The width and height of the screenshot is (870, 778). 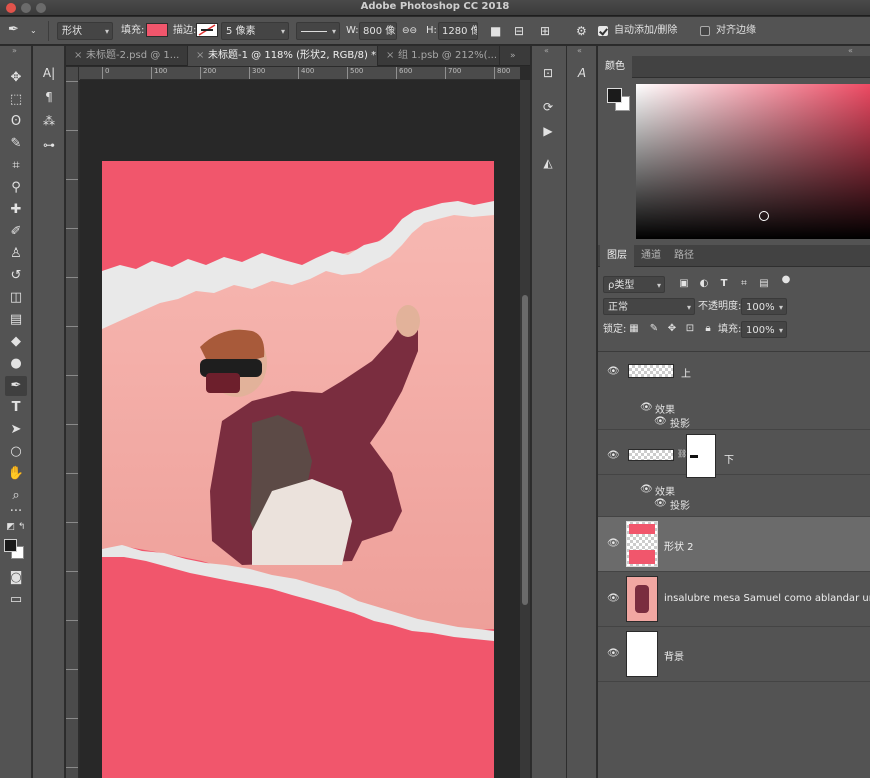 What do you see at coordinates (85, 31) in the screenshot?
I see `tool-mode-select: 形状 ▾` at bounding box center [85, 31].